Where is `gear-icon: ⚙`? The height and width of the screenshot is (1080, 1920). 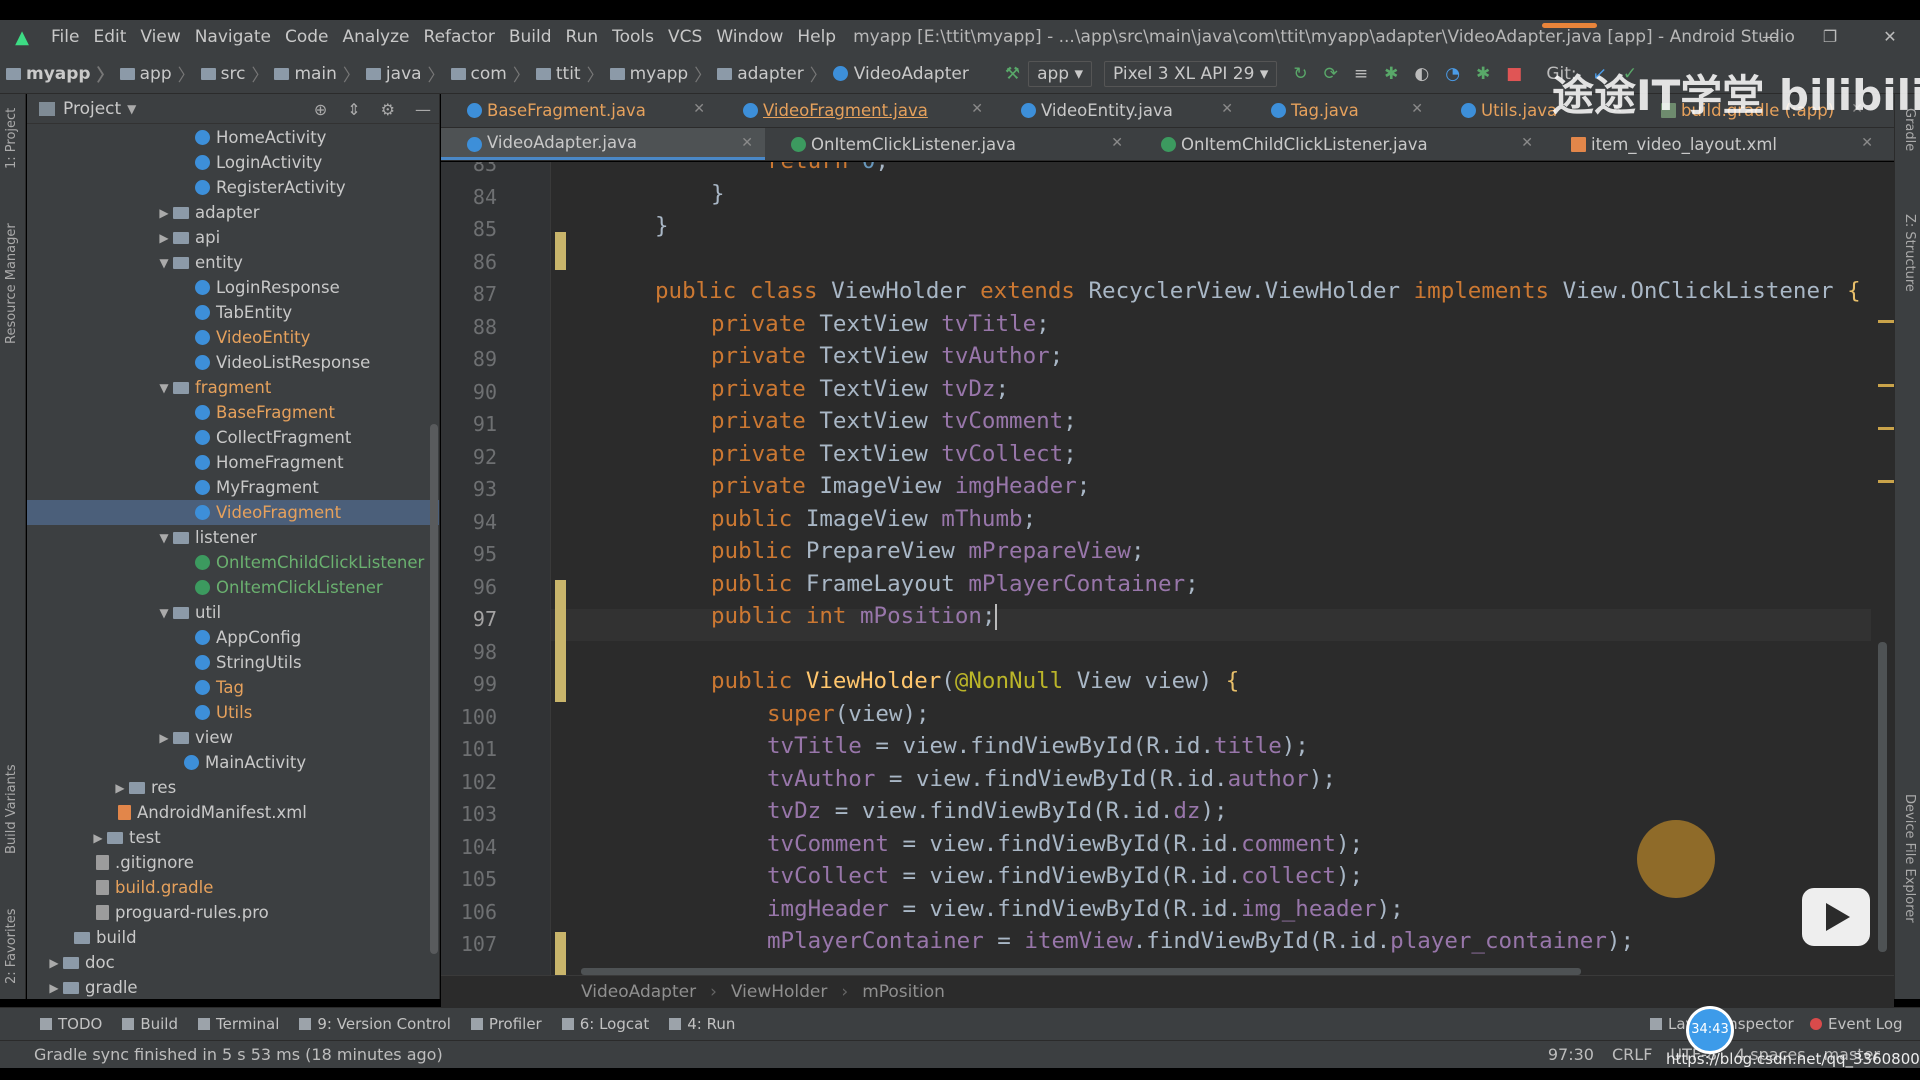
gear-icon: ⚙ is located at coordinates (388, 109).